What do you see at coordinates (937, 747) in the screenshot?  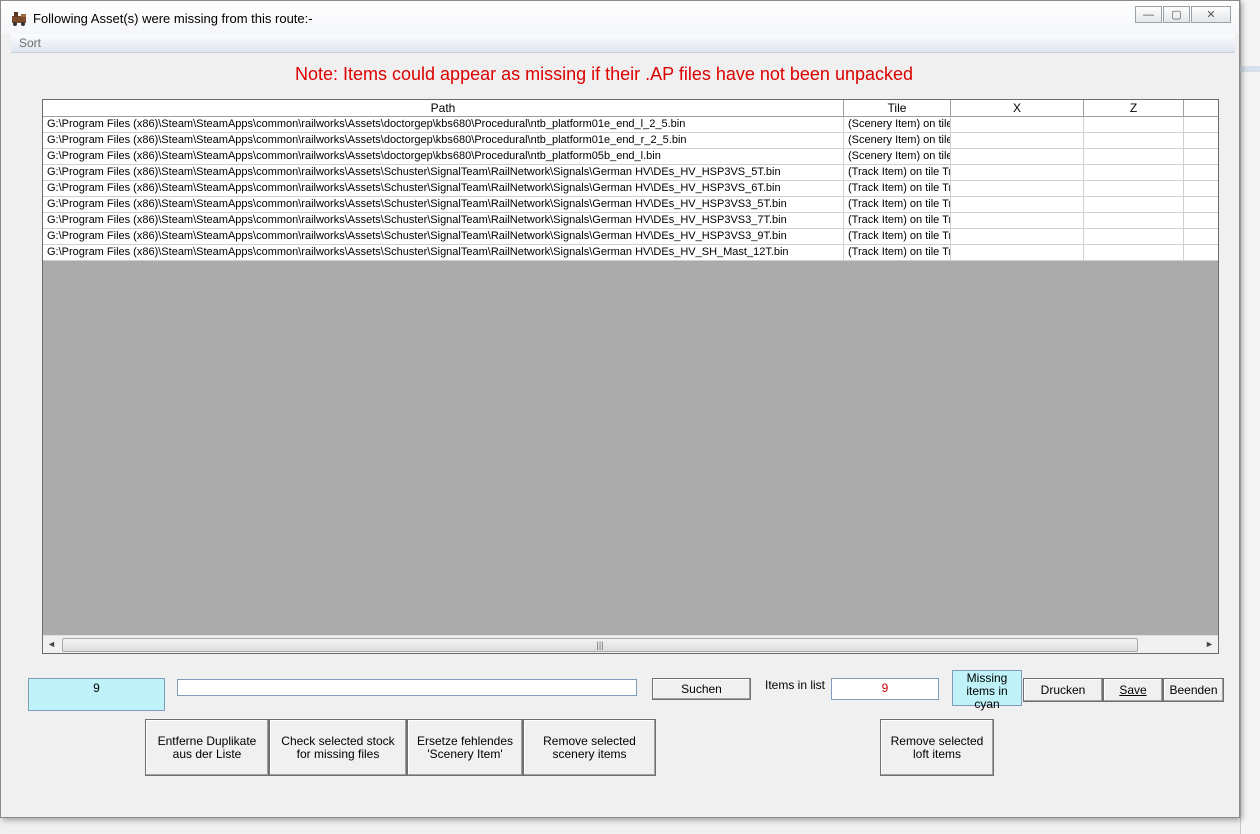 I see `remove-loft-button: Remove selected loft items` at bounding box center [937, 747].